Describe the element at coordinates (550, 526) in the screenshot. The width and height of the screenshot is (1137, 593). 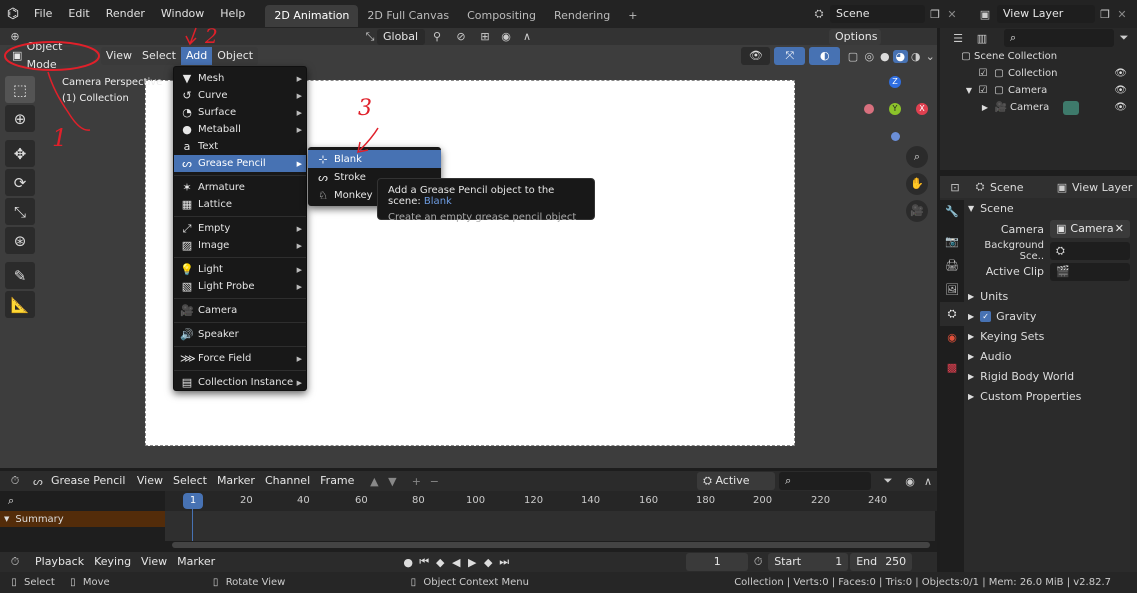
I see `keyframe-area` at that location.